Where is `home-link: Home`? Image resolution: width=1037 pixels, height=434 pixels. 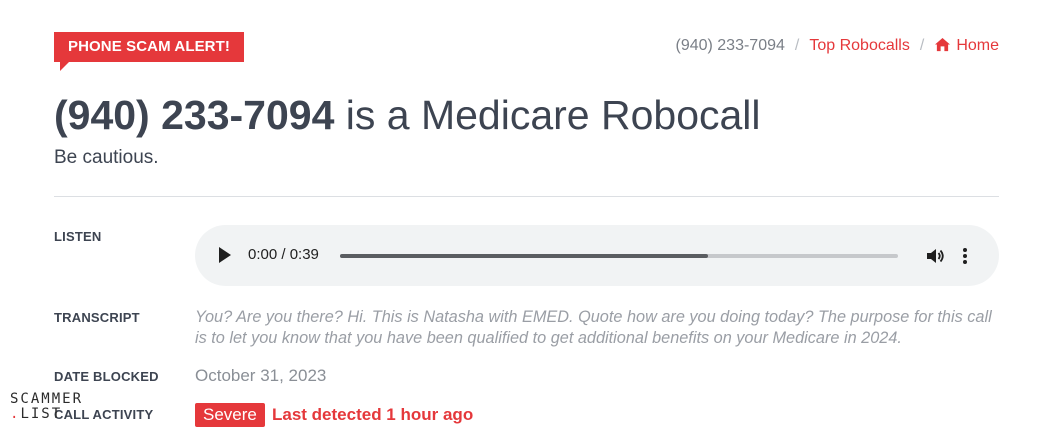 home-link: Home is located at coordinates (966, 46).